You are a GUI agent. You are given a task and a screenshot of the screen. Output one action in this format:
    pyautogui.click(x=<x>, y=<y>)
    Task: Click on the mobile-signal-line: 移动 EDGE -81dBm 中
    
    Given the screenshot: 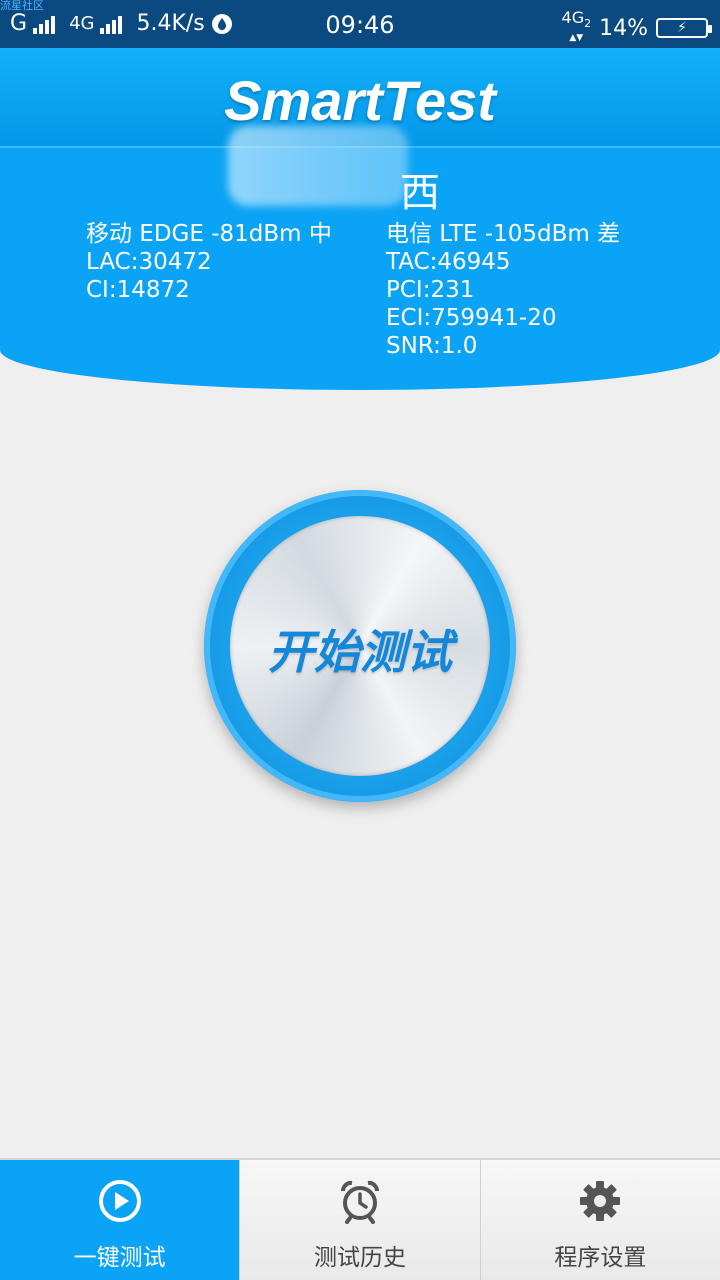 What is the action you would take?
    pyautogui.click(x=209, y=234)
    